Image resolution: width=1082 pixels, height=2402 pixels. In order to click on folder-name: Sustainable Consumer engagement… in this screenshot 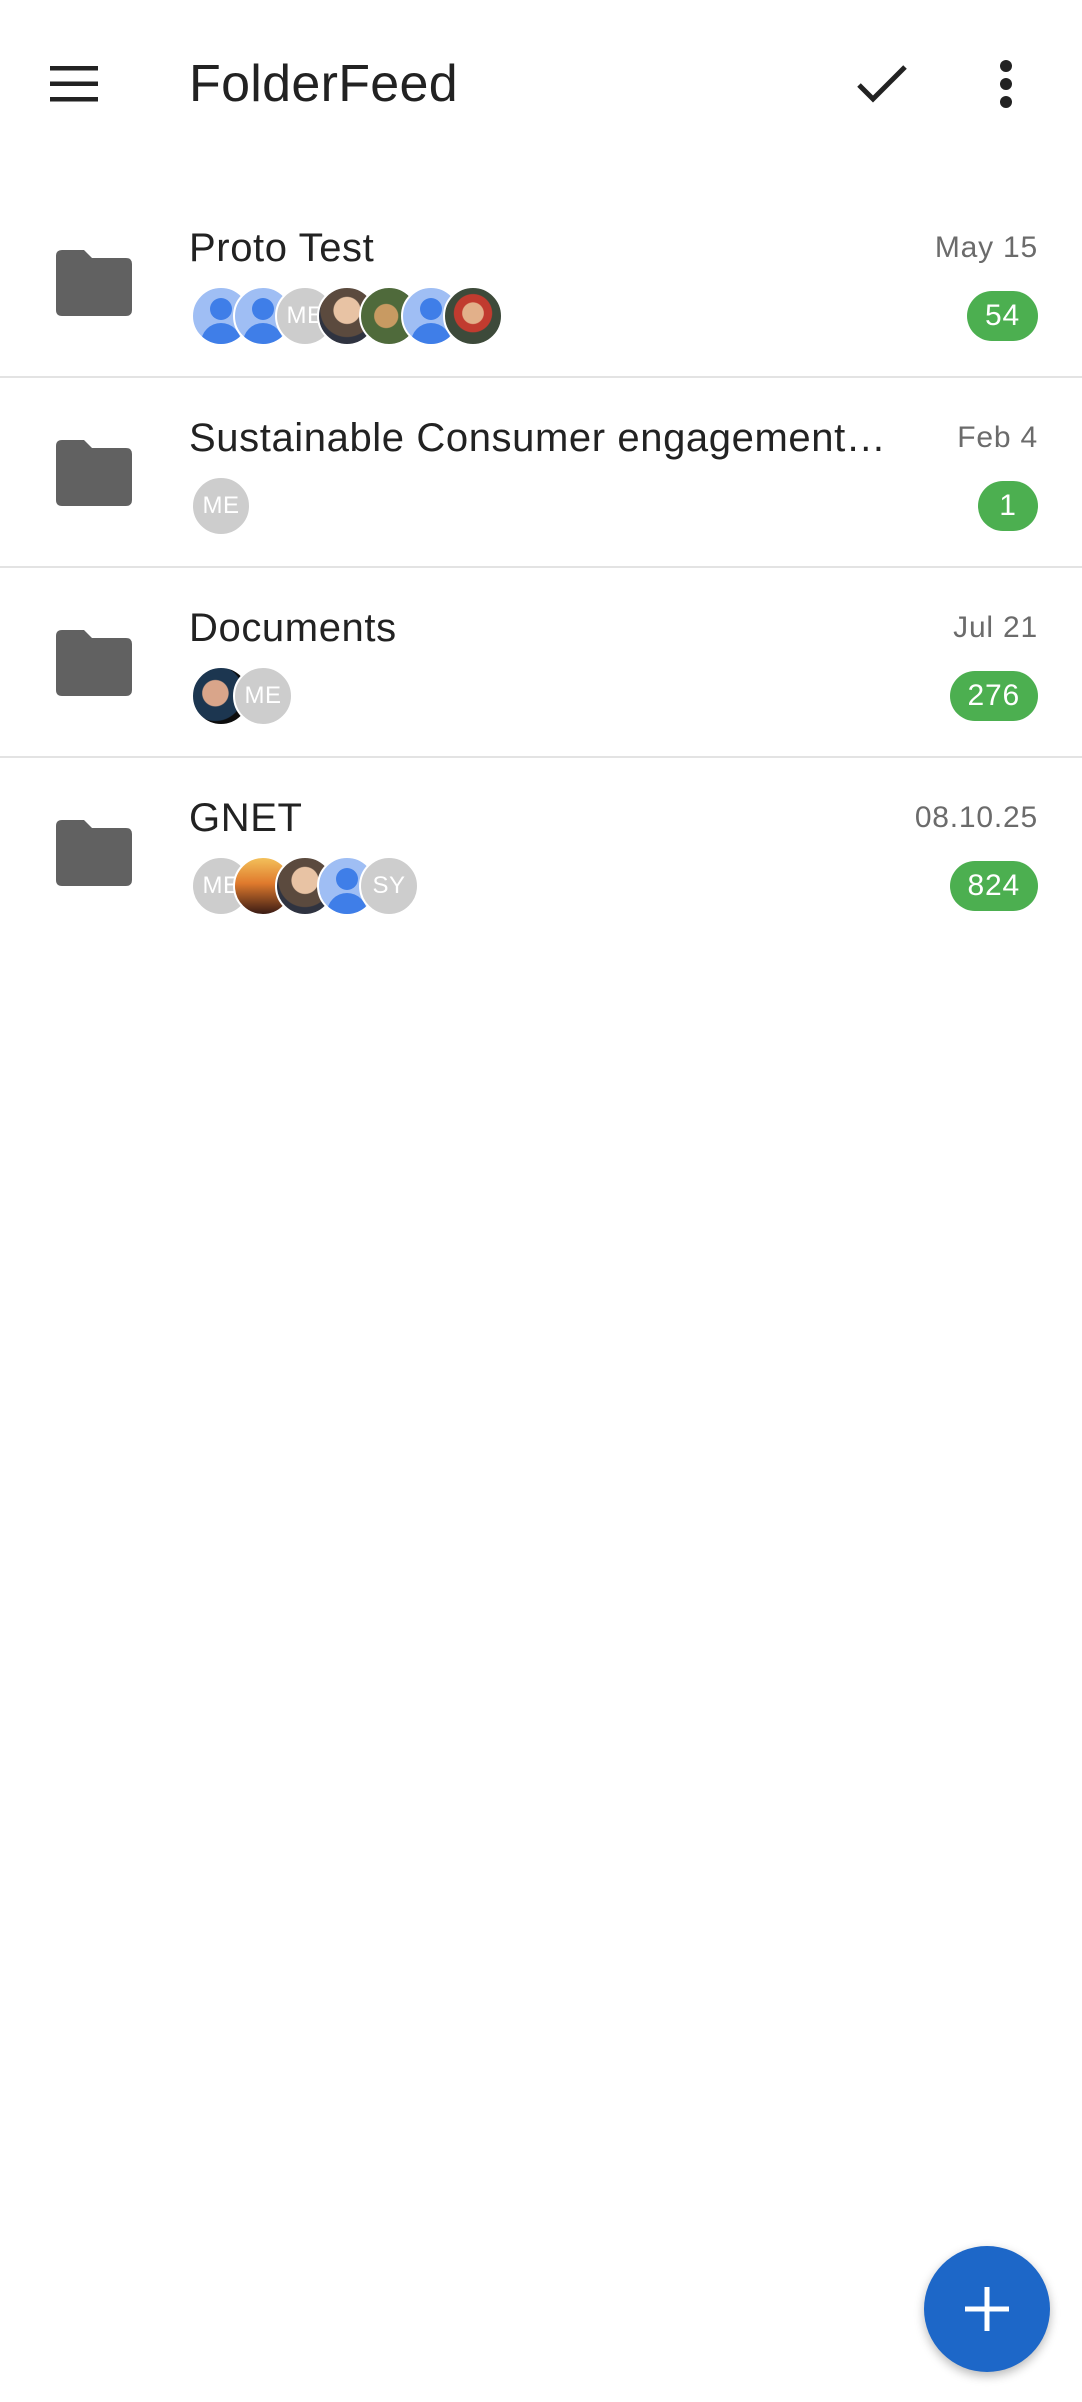, I will do `click(538, 438)`.